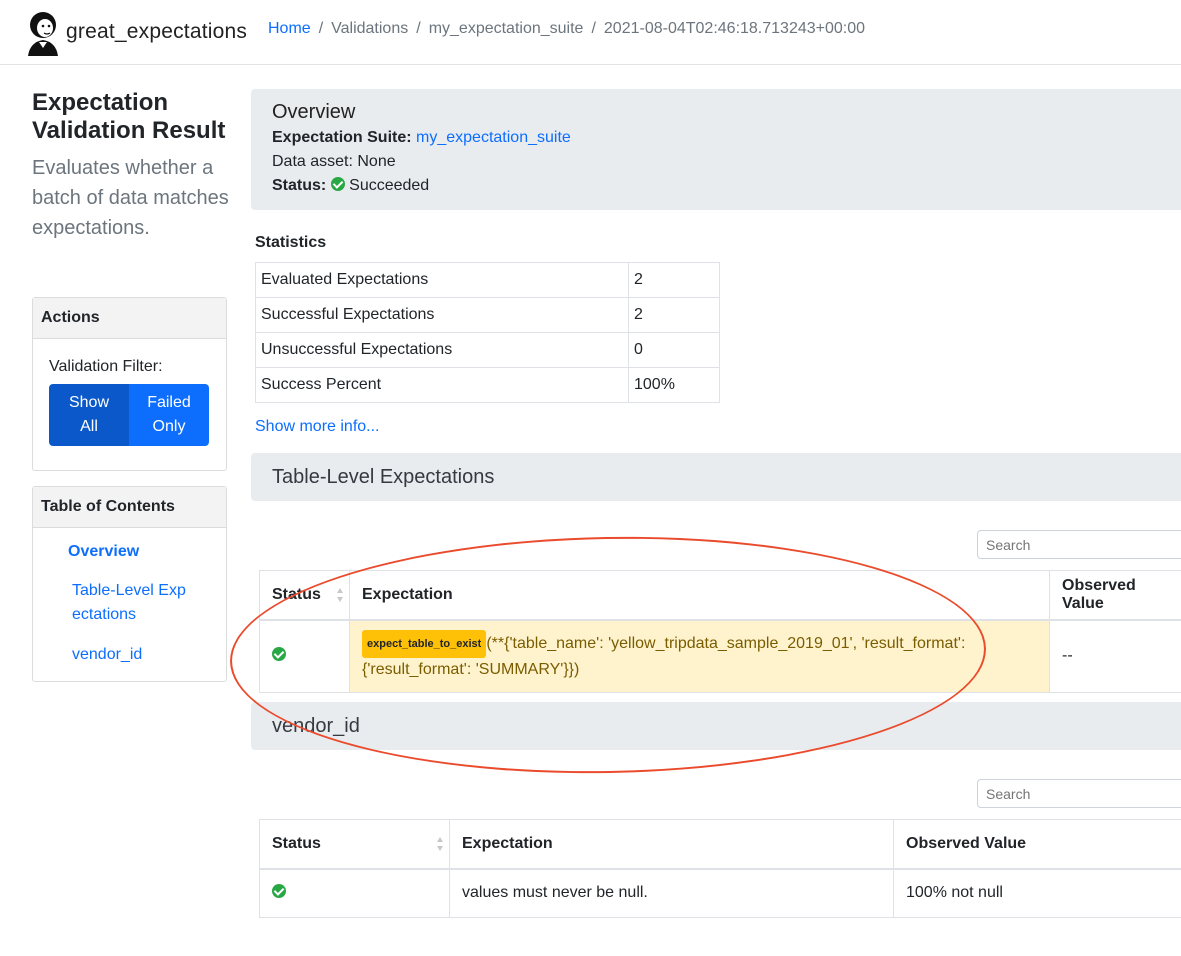 The image size is (1181, 956). I want to click on table-level-section-header: Table-Level Expectations, so click(716, 477).